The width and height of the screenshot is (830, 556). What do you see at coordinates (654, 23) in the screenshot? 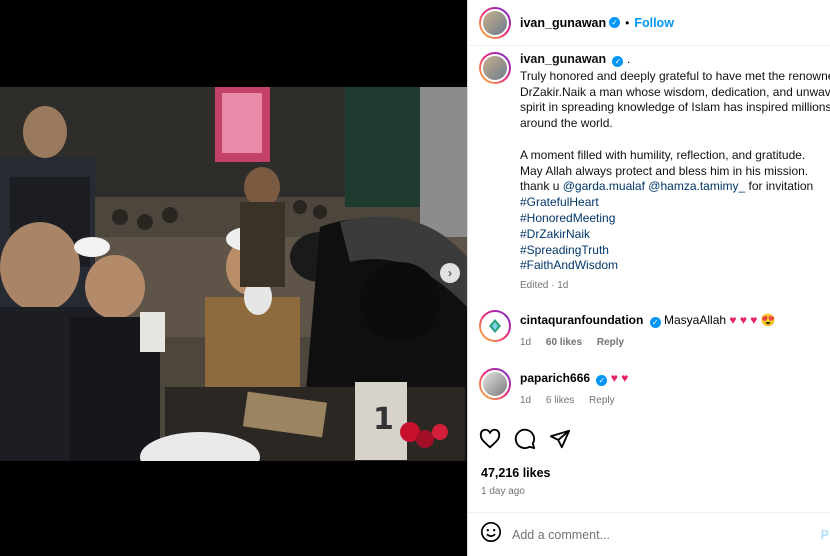
I see `follow-button: Follow` at bounding box center [654, 23].